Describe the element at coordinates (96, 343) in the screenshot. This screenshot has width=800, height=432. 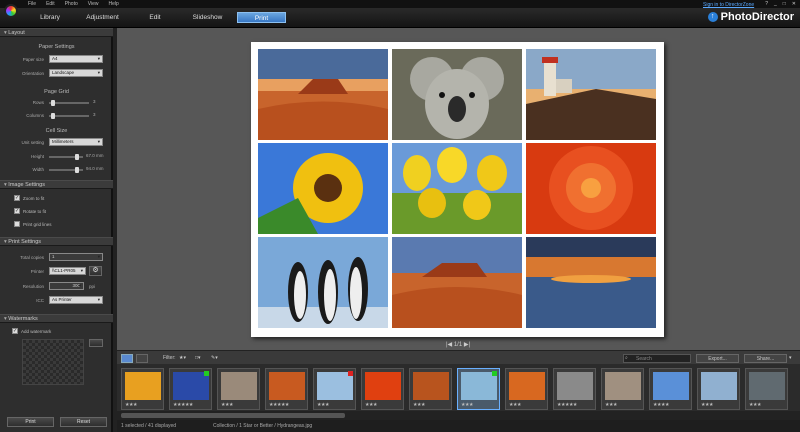
I see `watermark-edit-button` at that location.